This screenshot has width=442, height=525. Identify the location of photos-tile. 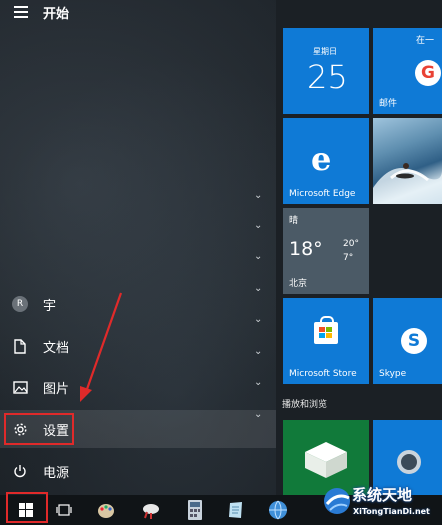
(407, 161).